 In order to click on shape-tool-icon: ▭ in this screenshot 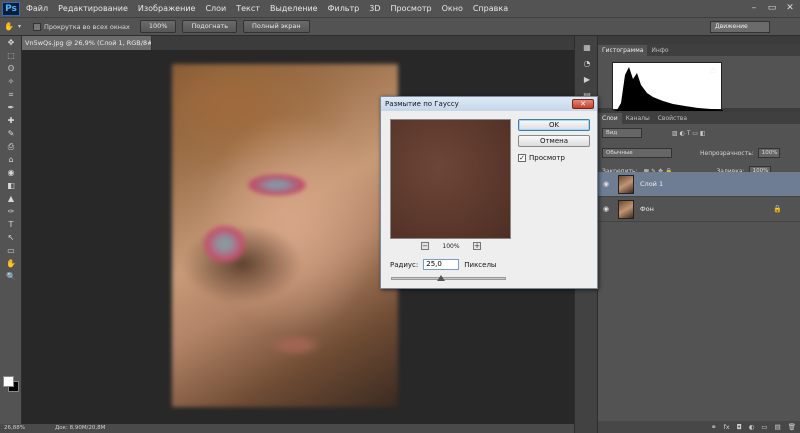, I will do `click(11, 250)`.